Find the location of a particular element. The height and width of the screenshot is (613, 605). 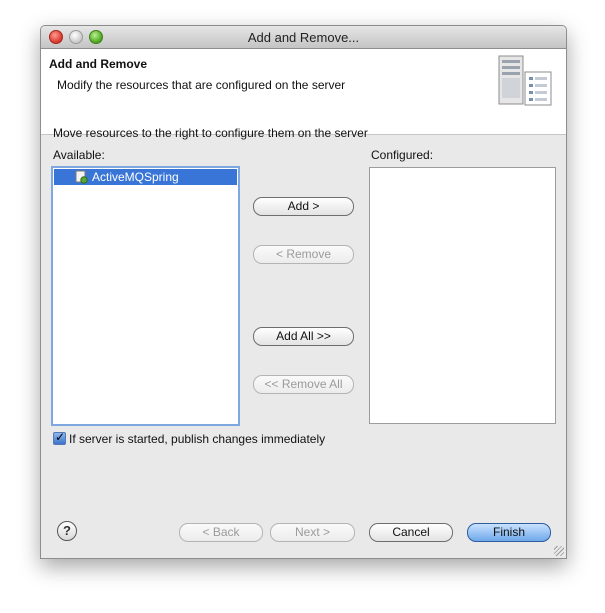

add-all-button: Add All >> is located at coordinates (303, 336).